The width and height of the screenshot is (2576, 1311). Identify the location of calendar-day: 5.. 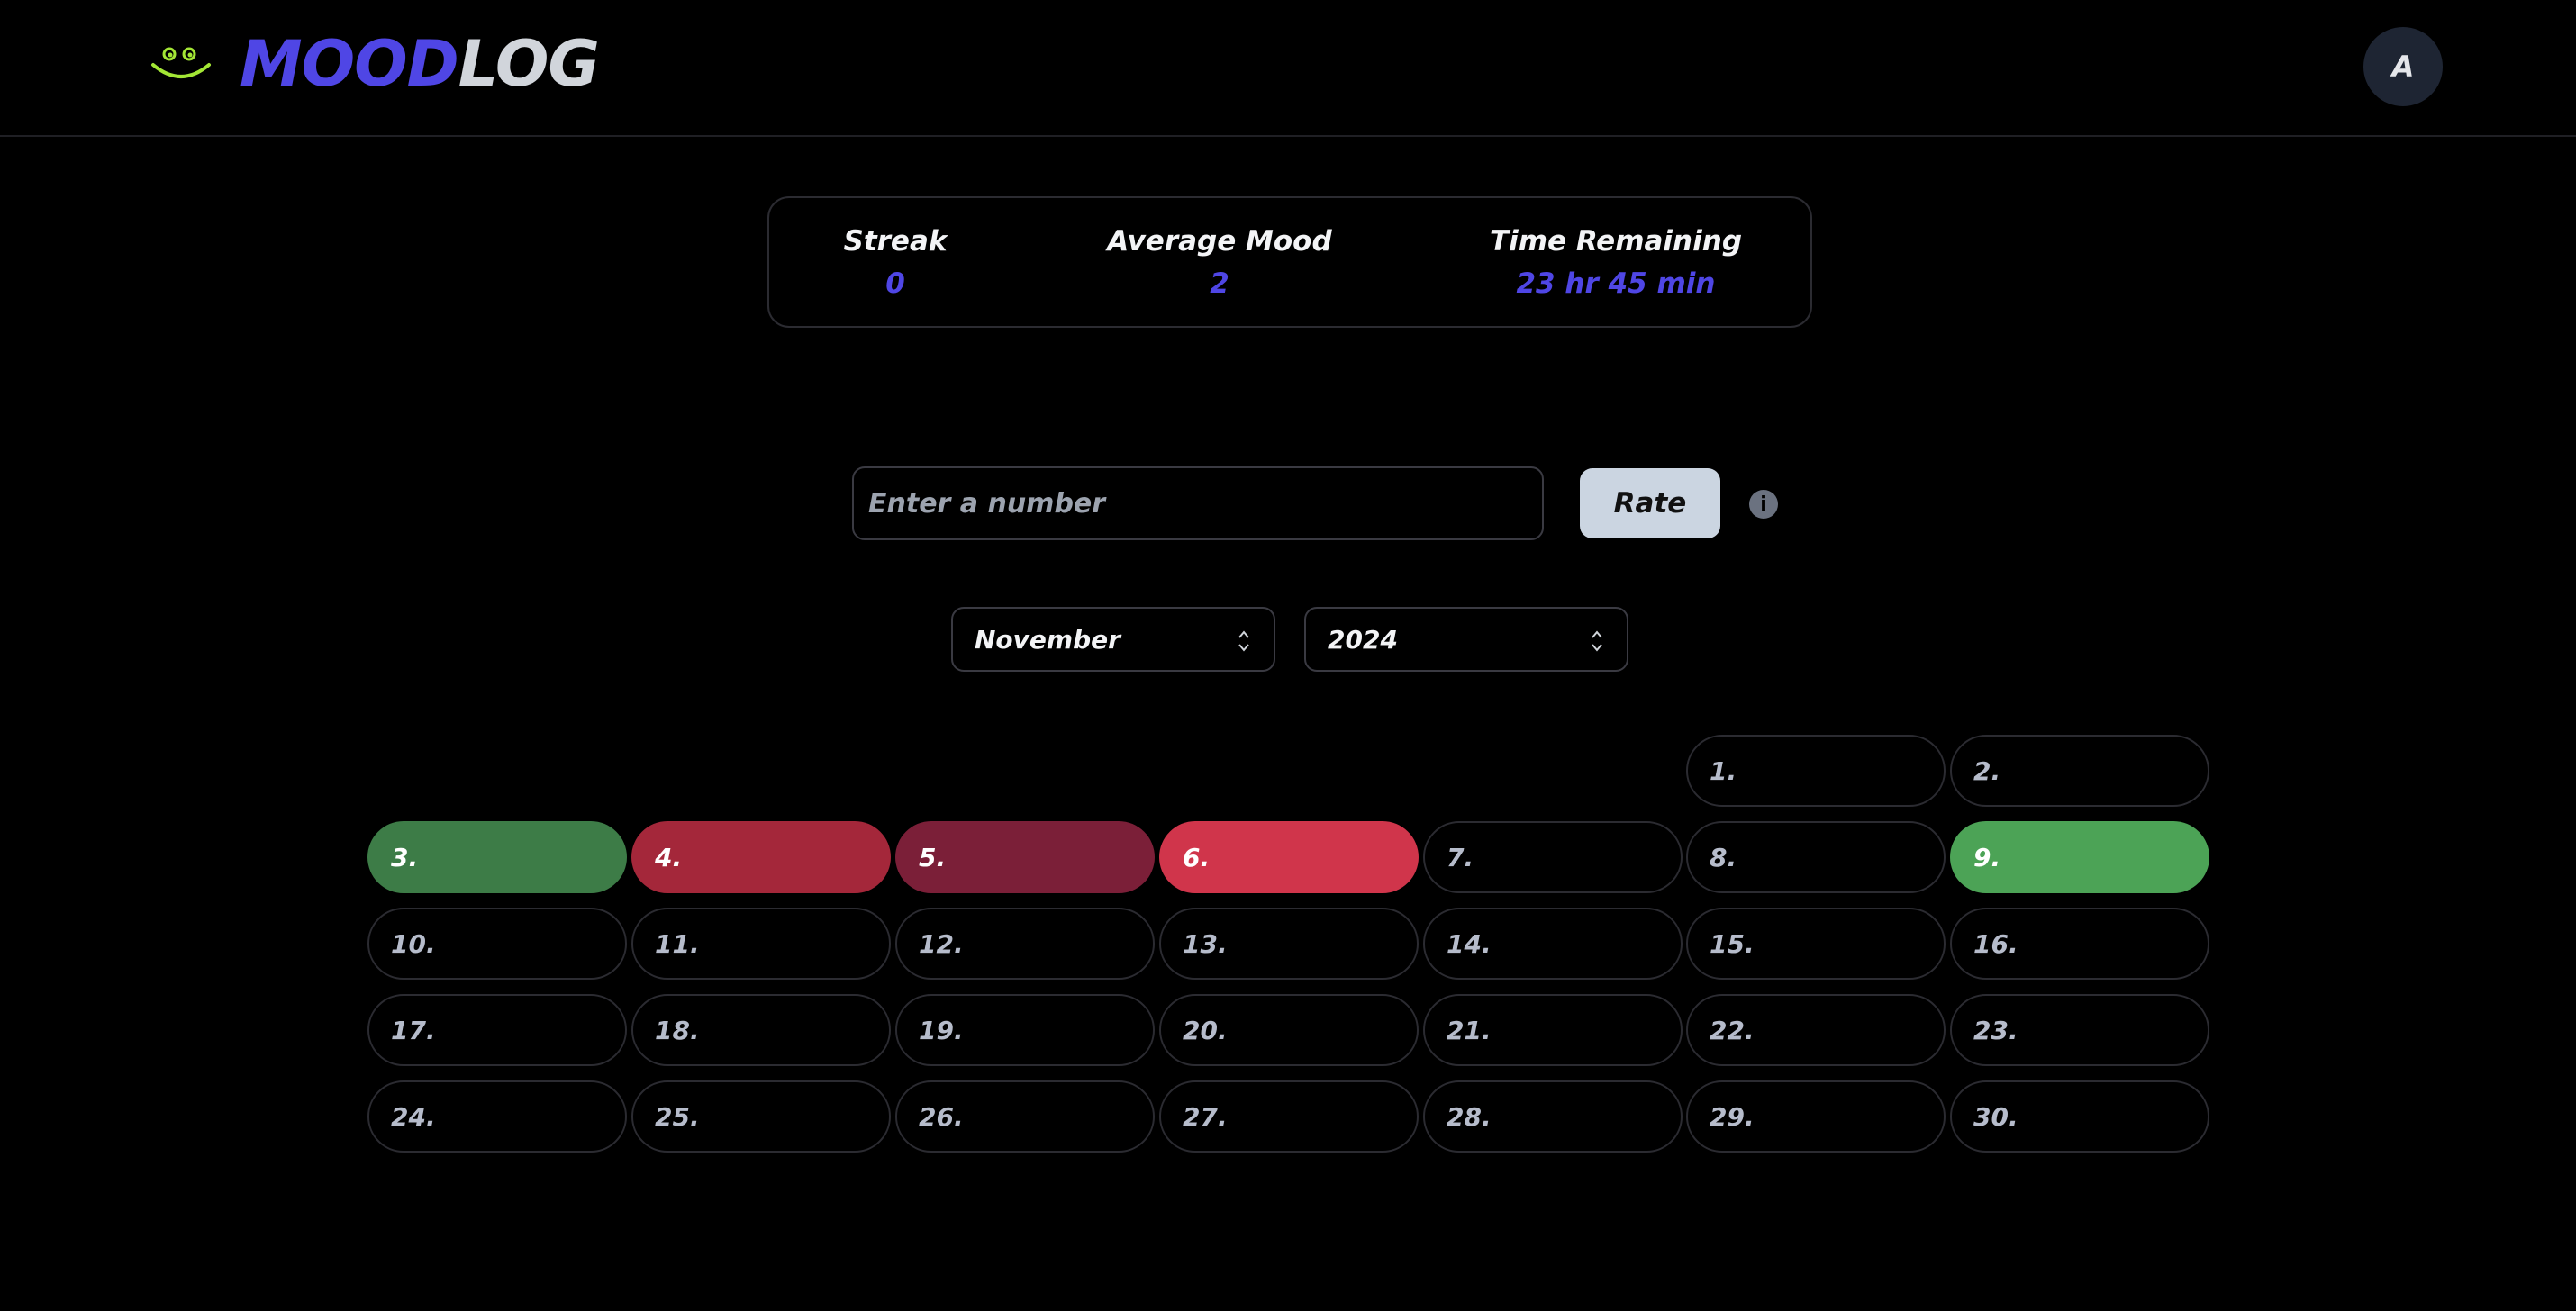
(1025, 857).